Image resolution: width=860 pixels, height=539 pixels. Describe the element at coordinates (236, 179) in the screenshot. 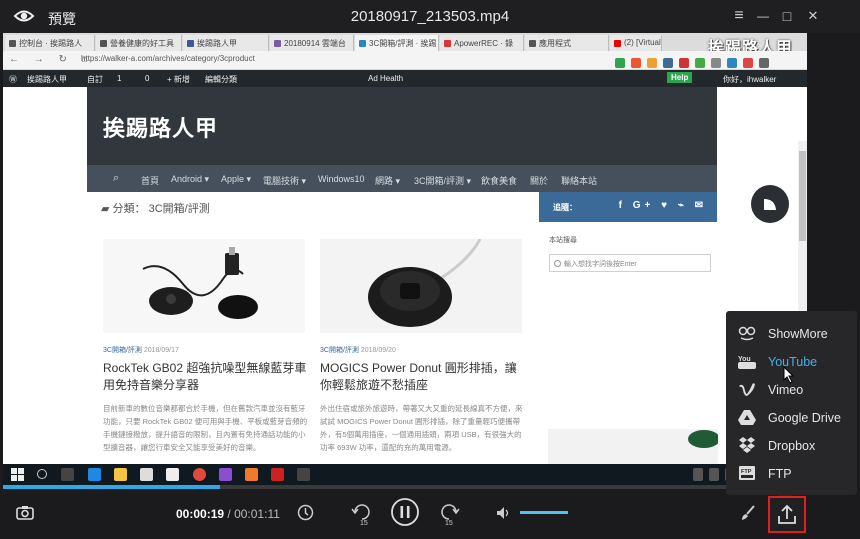

I see `nav-item: Apple ▾` at that location.